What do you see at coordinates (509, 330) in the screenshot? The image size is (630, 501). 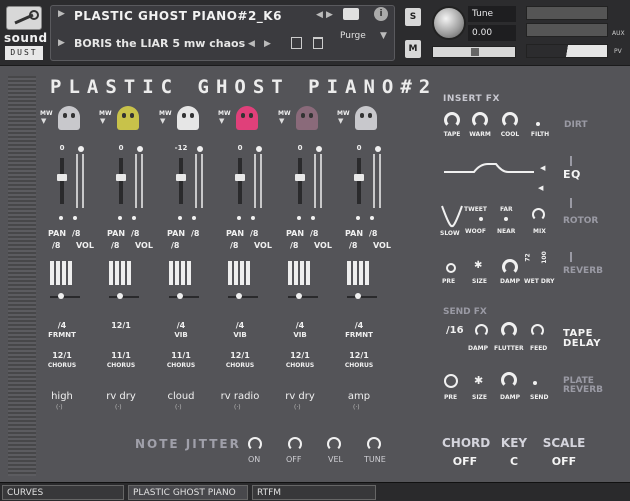 I see `flutter-knob` at bounding box center [509, 330].